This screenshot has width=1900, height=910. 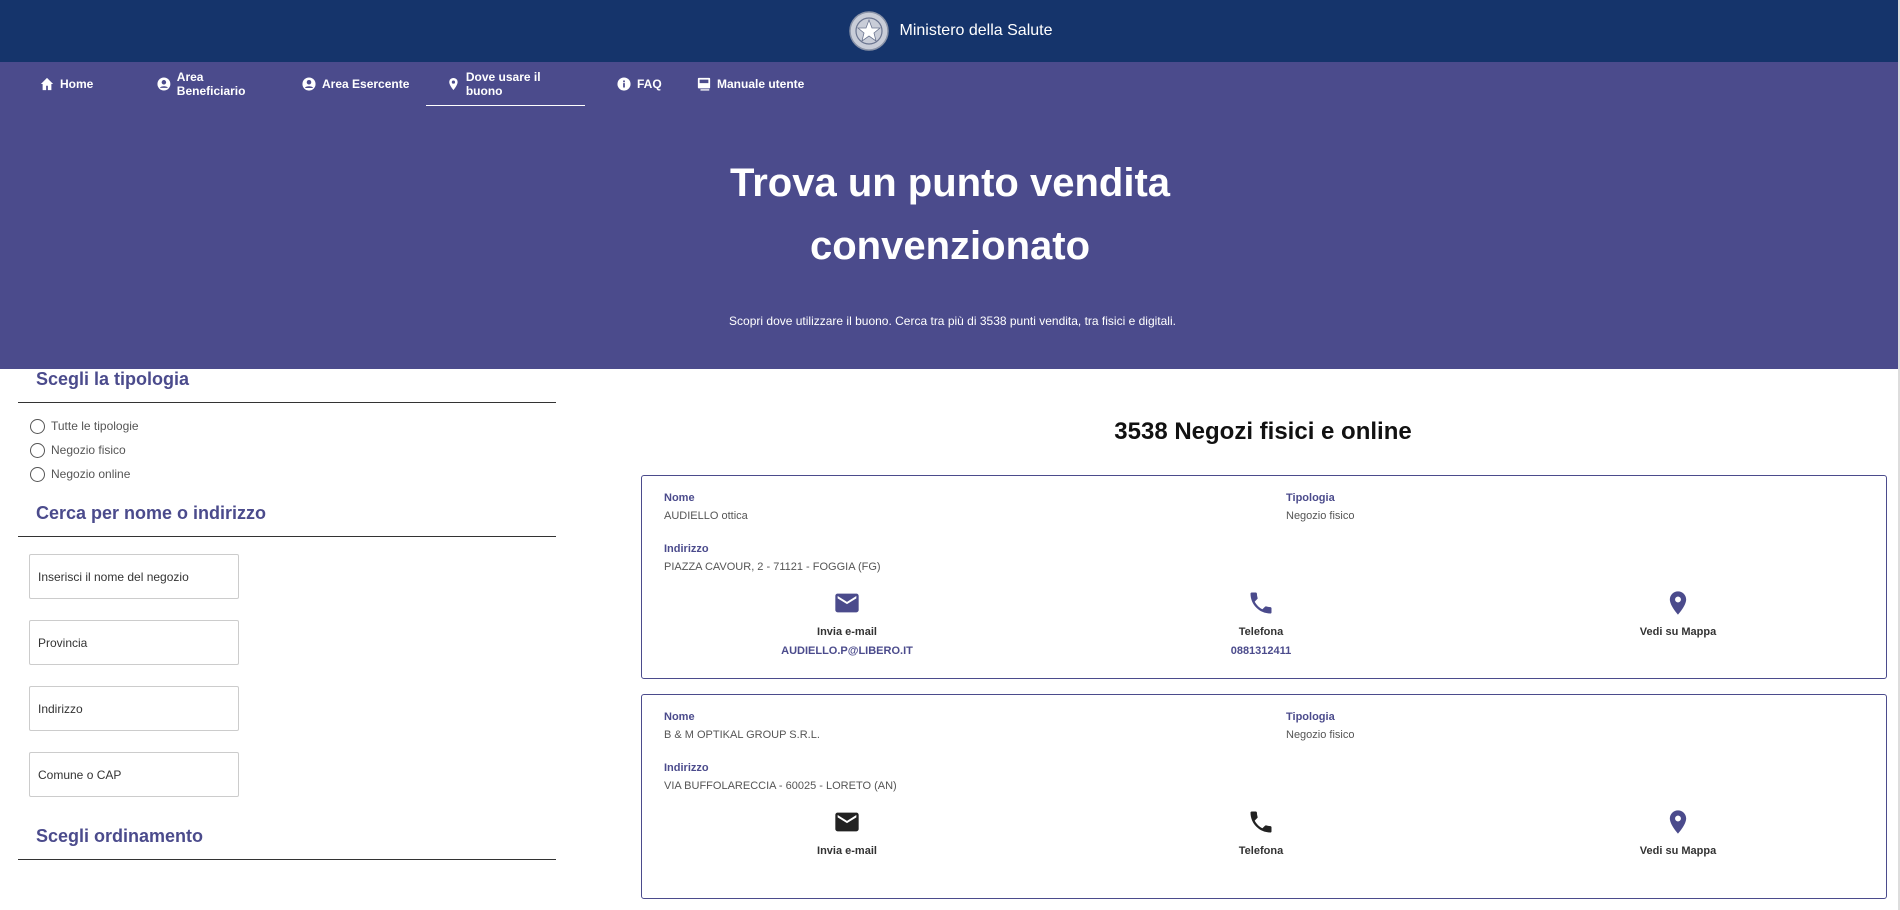 I want to click on nav-area-beneficiario-label: Area Beneficiario, so click(x=211, y=84).